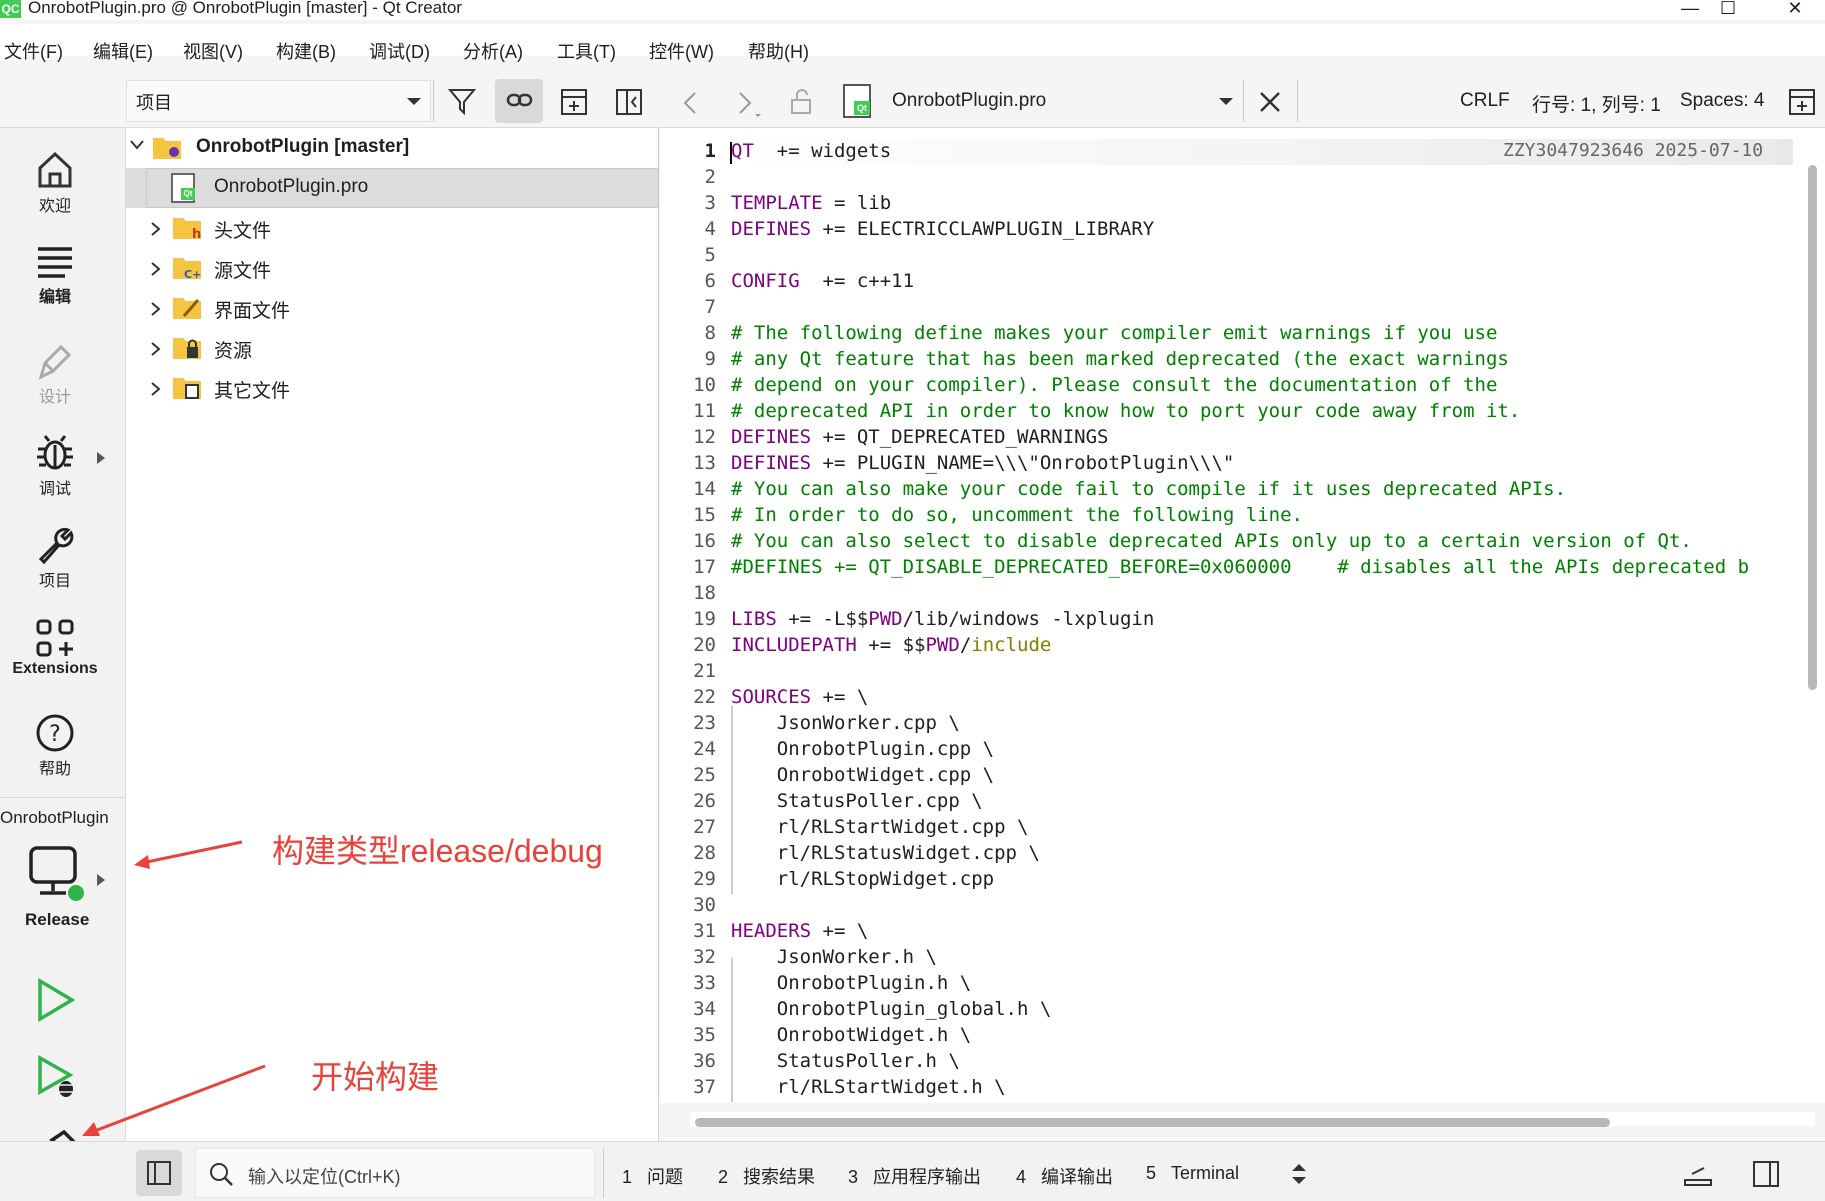  Describe the element at coordinates (392, 188) in the screenshot. I see `tree-item-pro-file: Qt OnrobotPlugin.pro` at that location.